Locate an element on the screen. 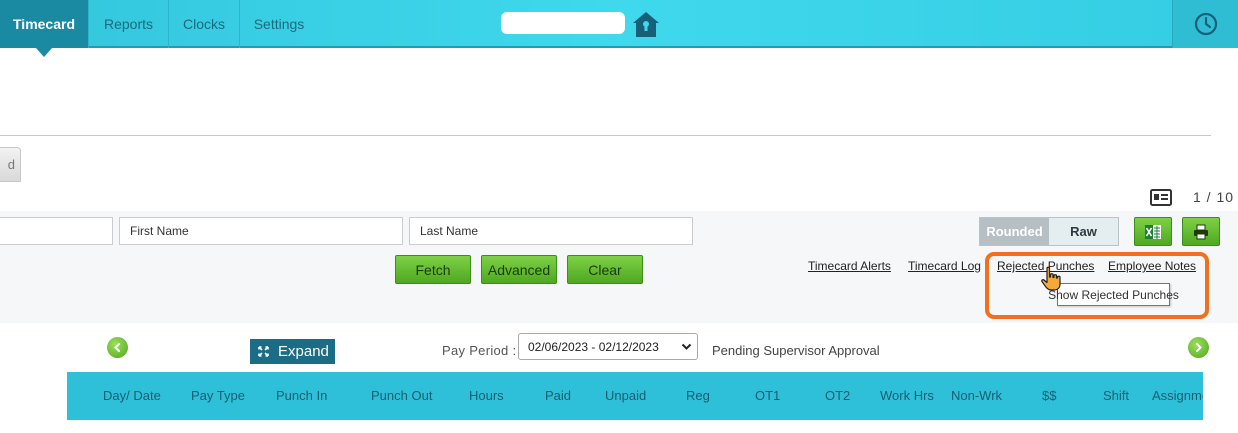 The height and width of the screenshot is (433, 1238). column-header: Day/ Date is located at coordinates (132, 395).